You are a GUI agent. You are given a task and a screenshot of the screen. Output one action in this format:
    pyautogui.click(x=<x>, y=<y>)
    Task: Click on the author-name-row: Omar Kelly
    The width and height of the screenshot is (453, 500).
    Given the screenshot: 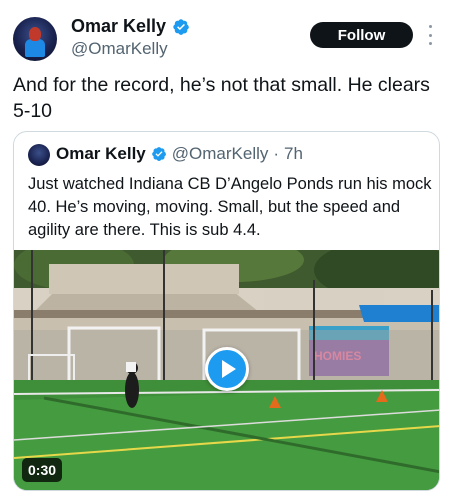 What is the action you would take?
    pyautogui.click(x=130, y=26)
    